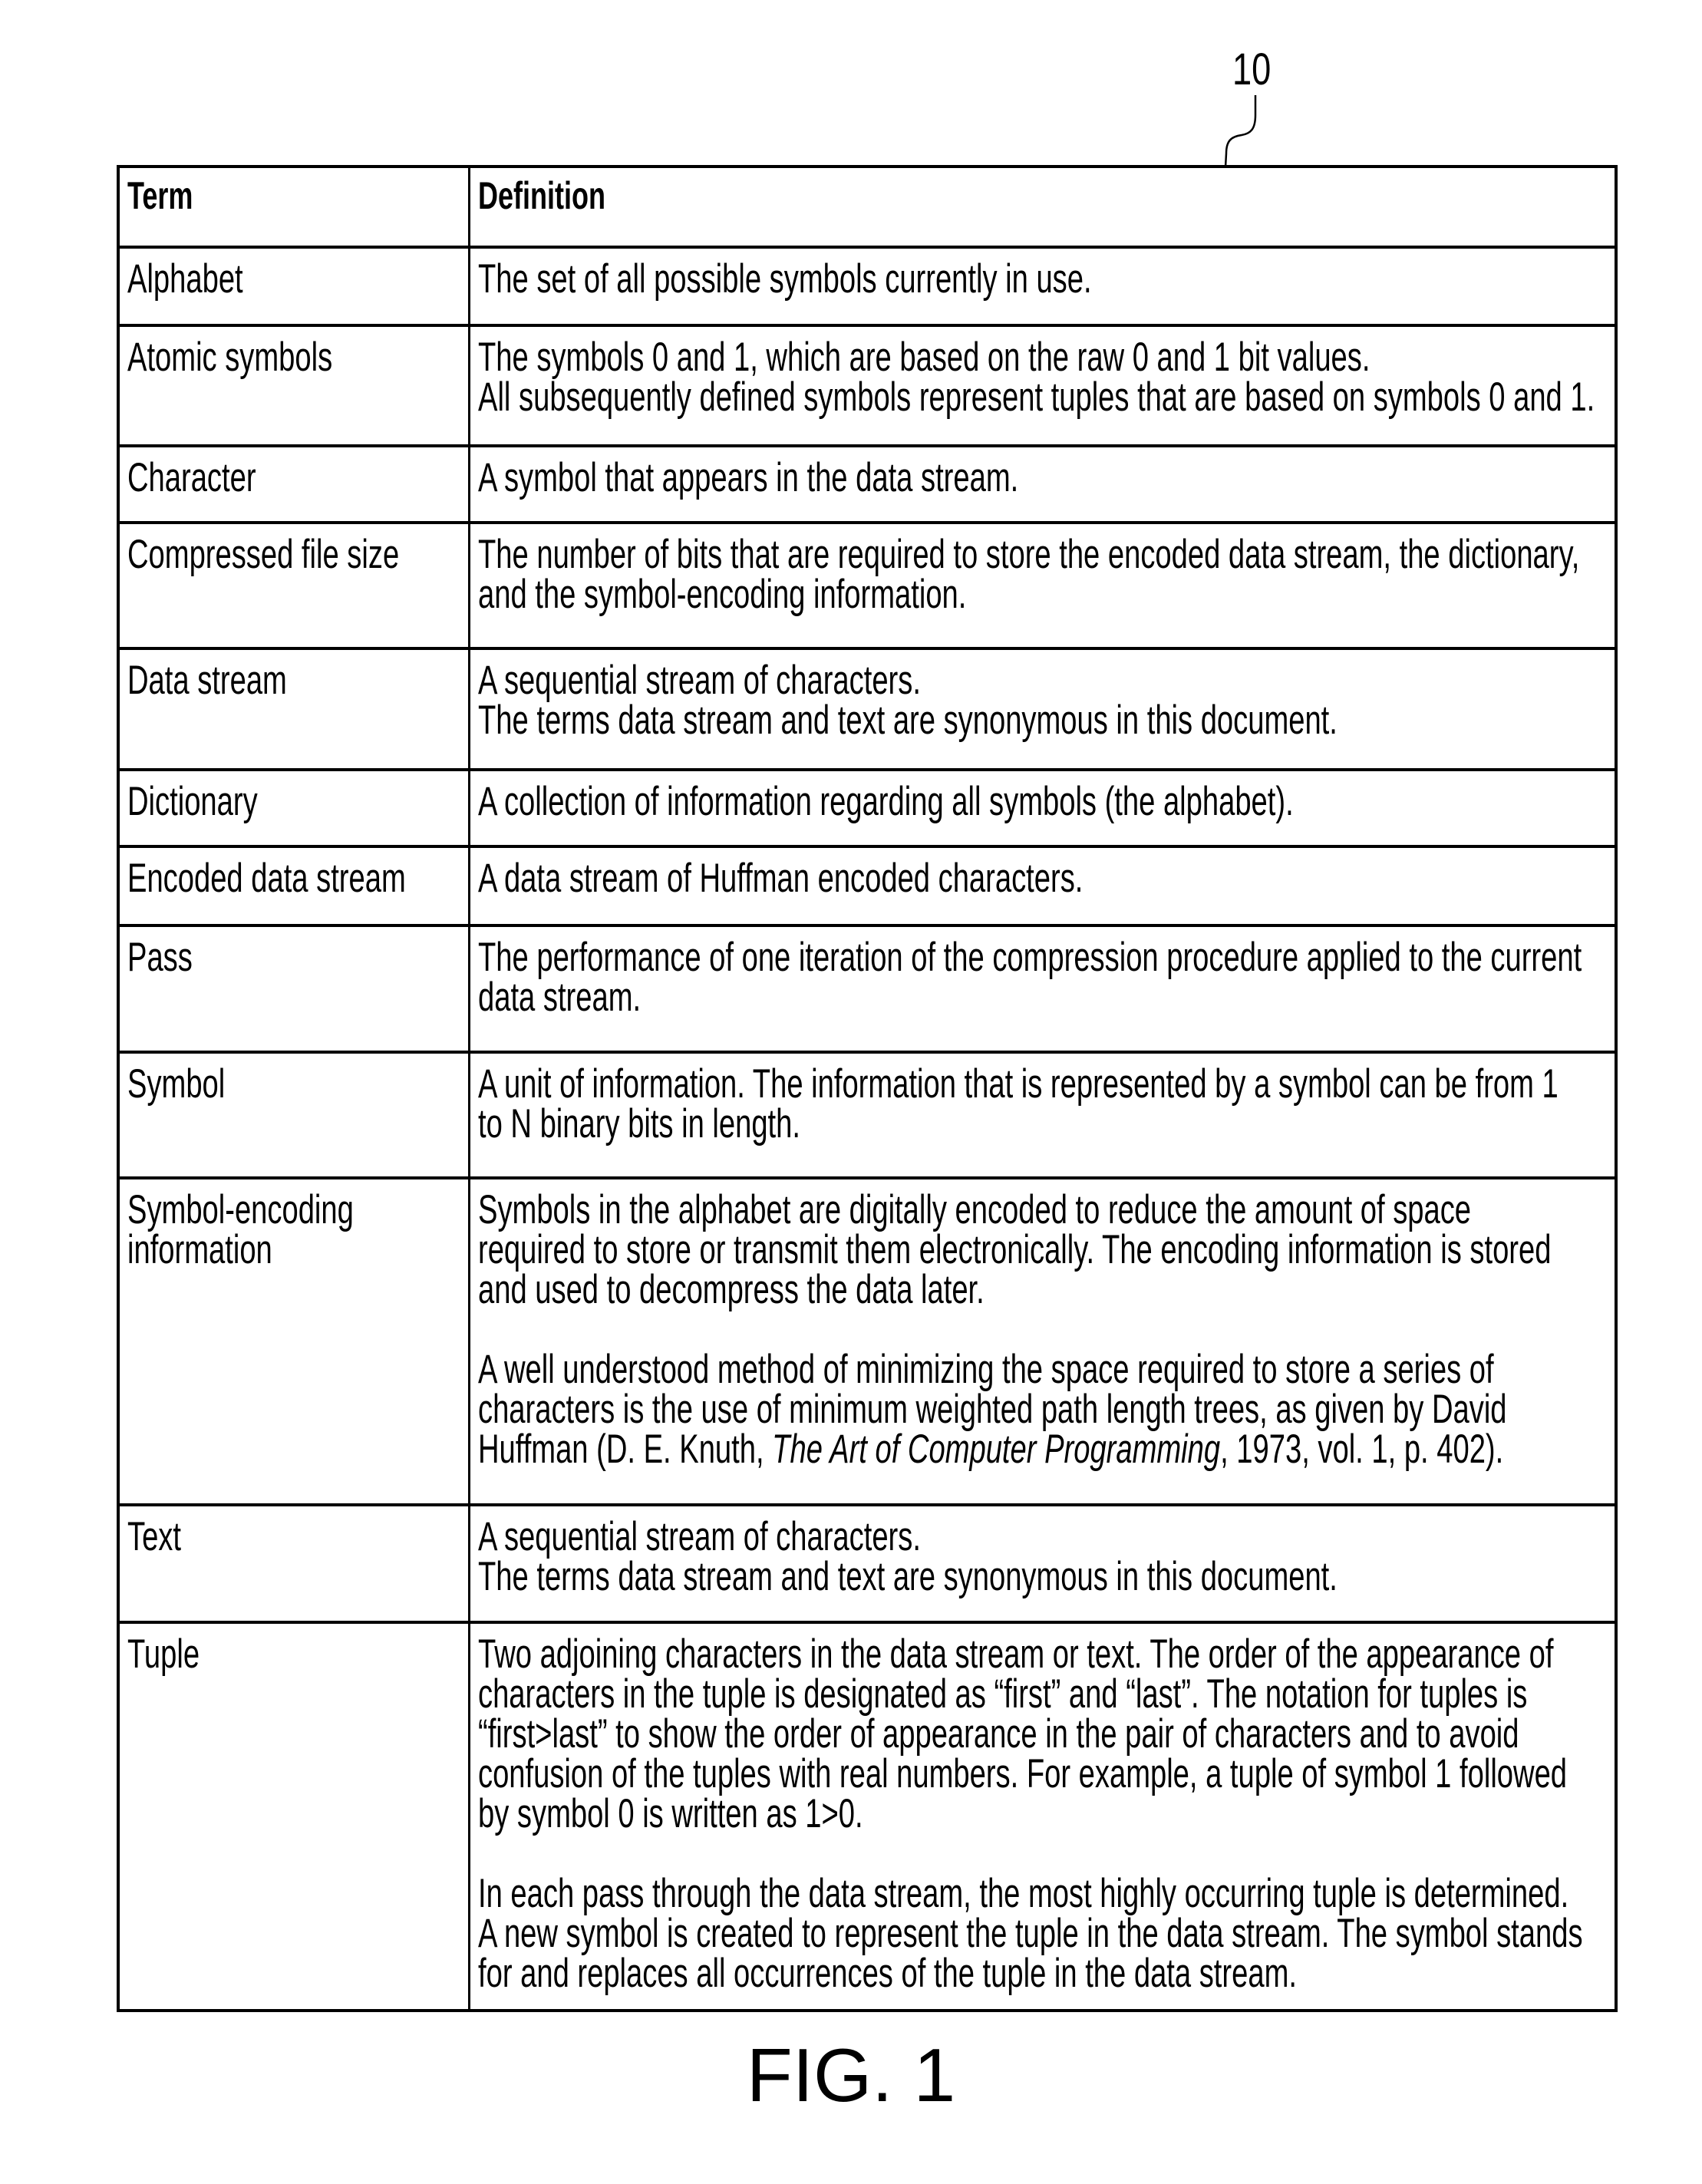 The image size is (1702, 2184). I want to click on term-cell: Dictionary, so click(294, 808).